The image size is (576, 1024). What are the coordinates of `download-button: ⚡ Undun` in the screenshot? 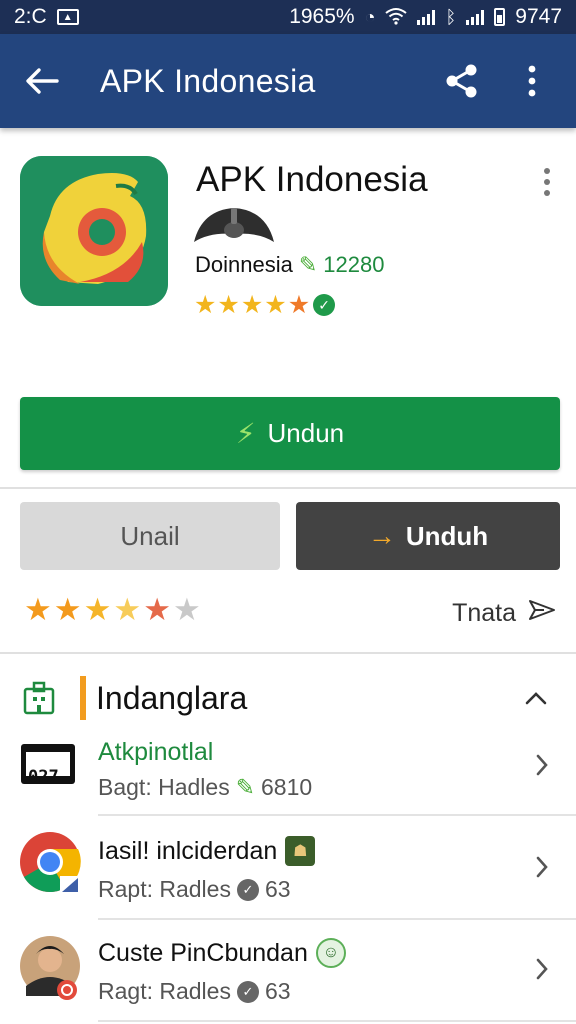 It's located at (290, 433).